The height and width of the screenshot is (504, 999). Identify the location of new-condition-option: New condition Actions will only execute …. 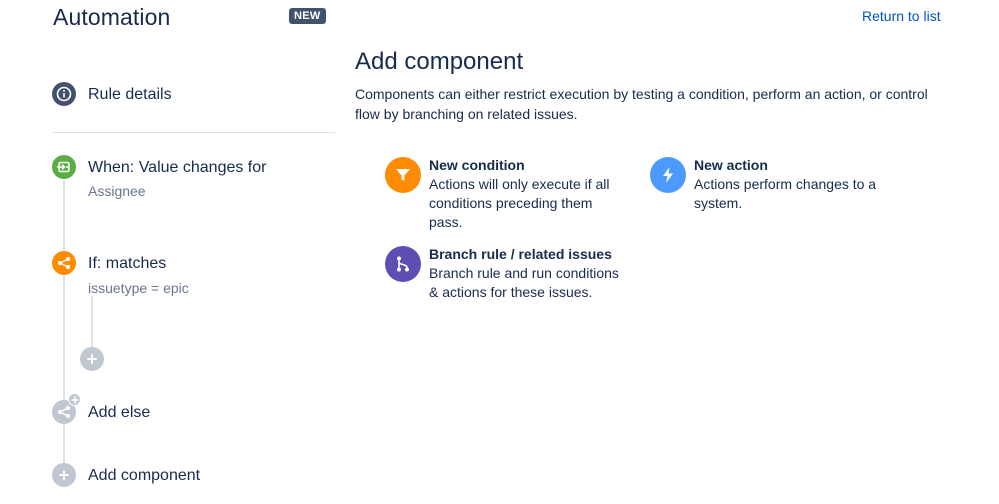
(505, 197).